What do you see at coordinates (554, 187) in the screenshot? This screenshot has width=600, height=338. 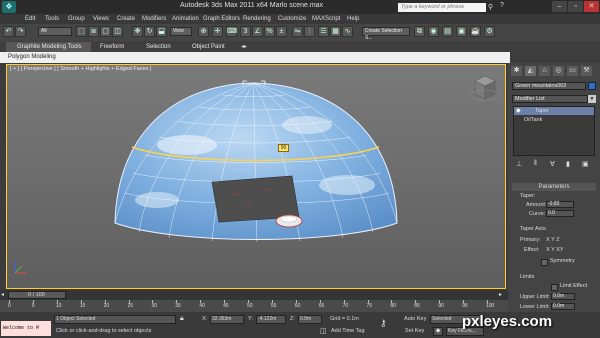 I see `parameters-rollout: Parameters` at bounding box center [554, 187].